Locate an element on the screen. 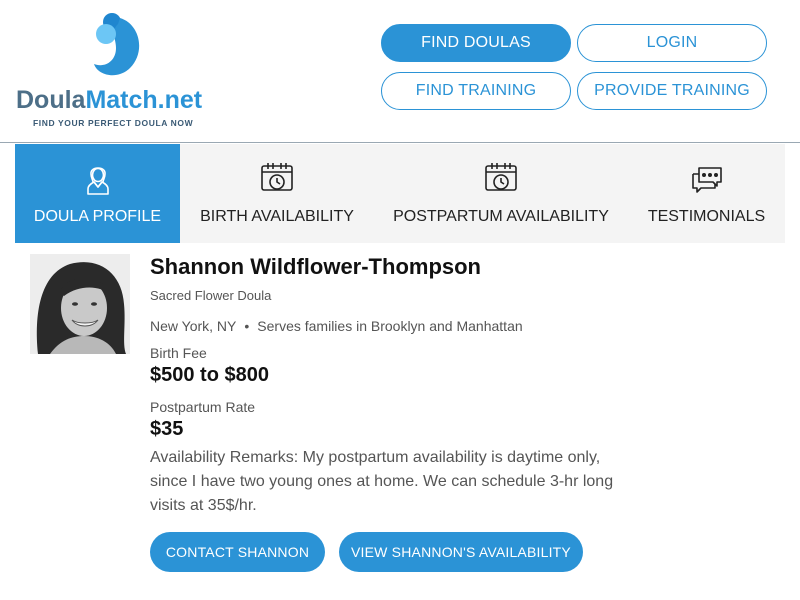  tab-label: DOULA PROFILE is located at coordinates (97, 216).